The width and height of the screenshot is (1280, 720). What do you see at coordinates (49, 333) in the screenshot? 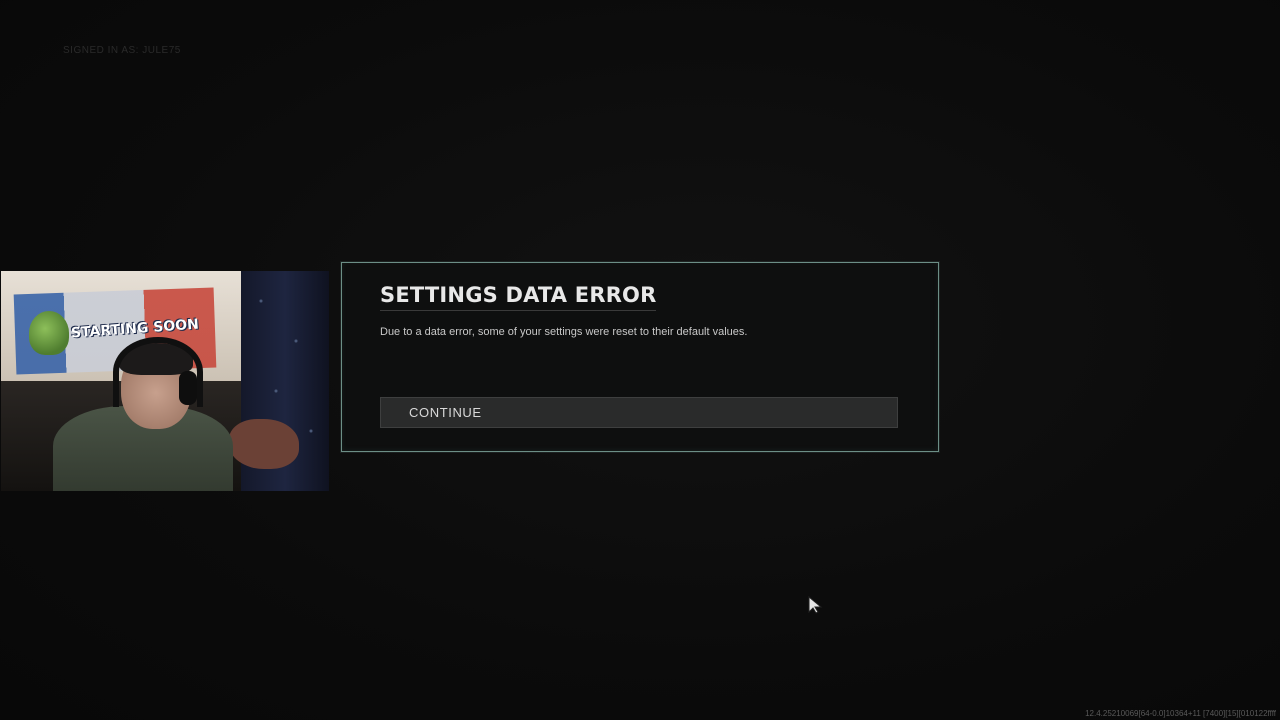
I see `webcam-frog-mascot` at bounding box center [49, 333].